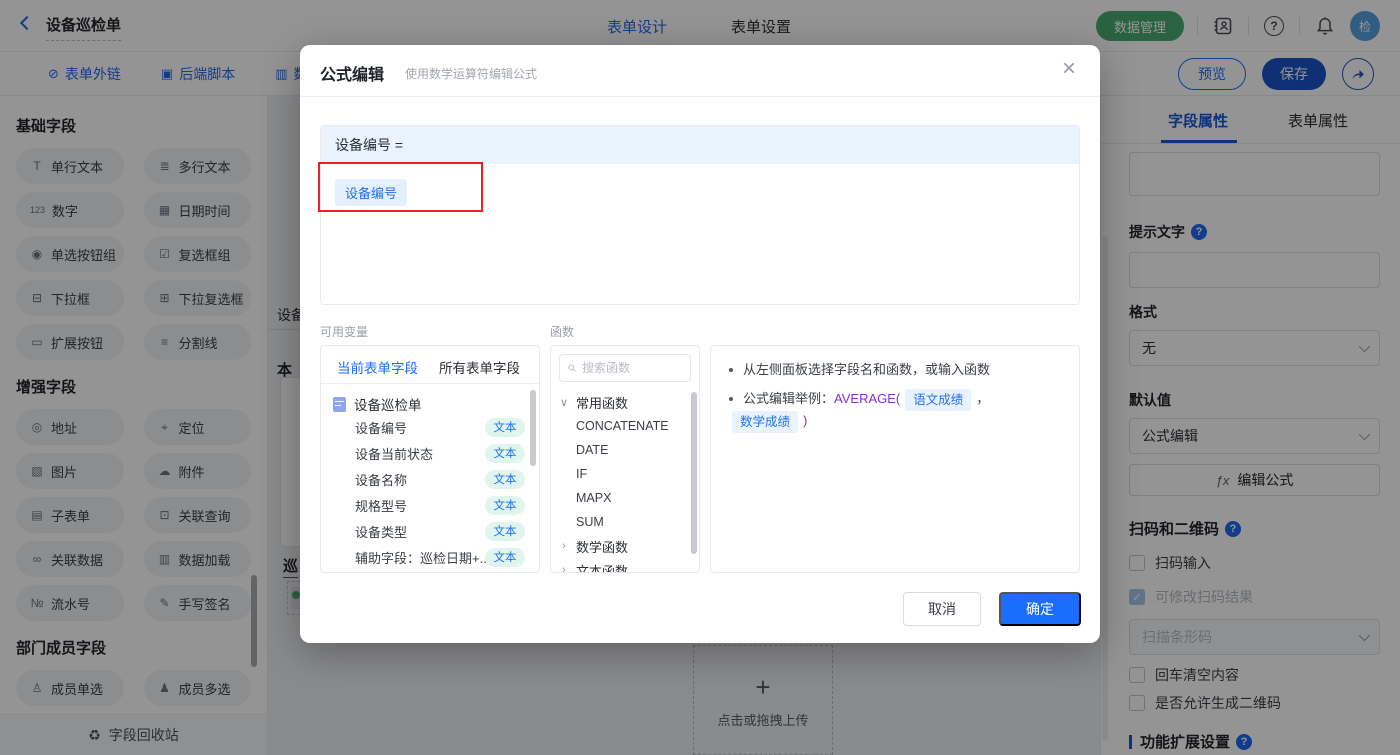 Image resolution: width=1400 pixels, height=755 pixels. What do you see at coordinates (625, 426) in the screenshot?
I see `function-concatenate: CONCATENATE` at bounding box center [625, 426].